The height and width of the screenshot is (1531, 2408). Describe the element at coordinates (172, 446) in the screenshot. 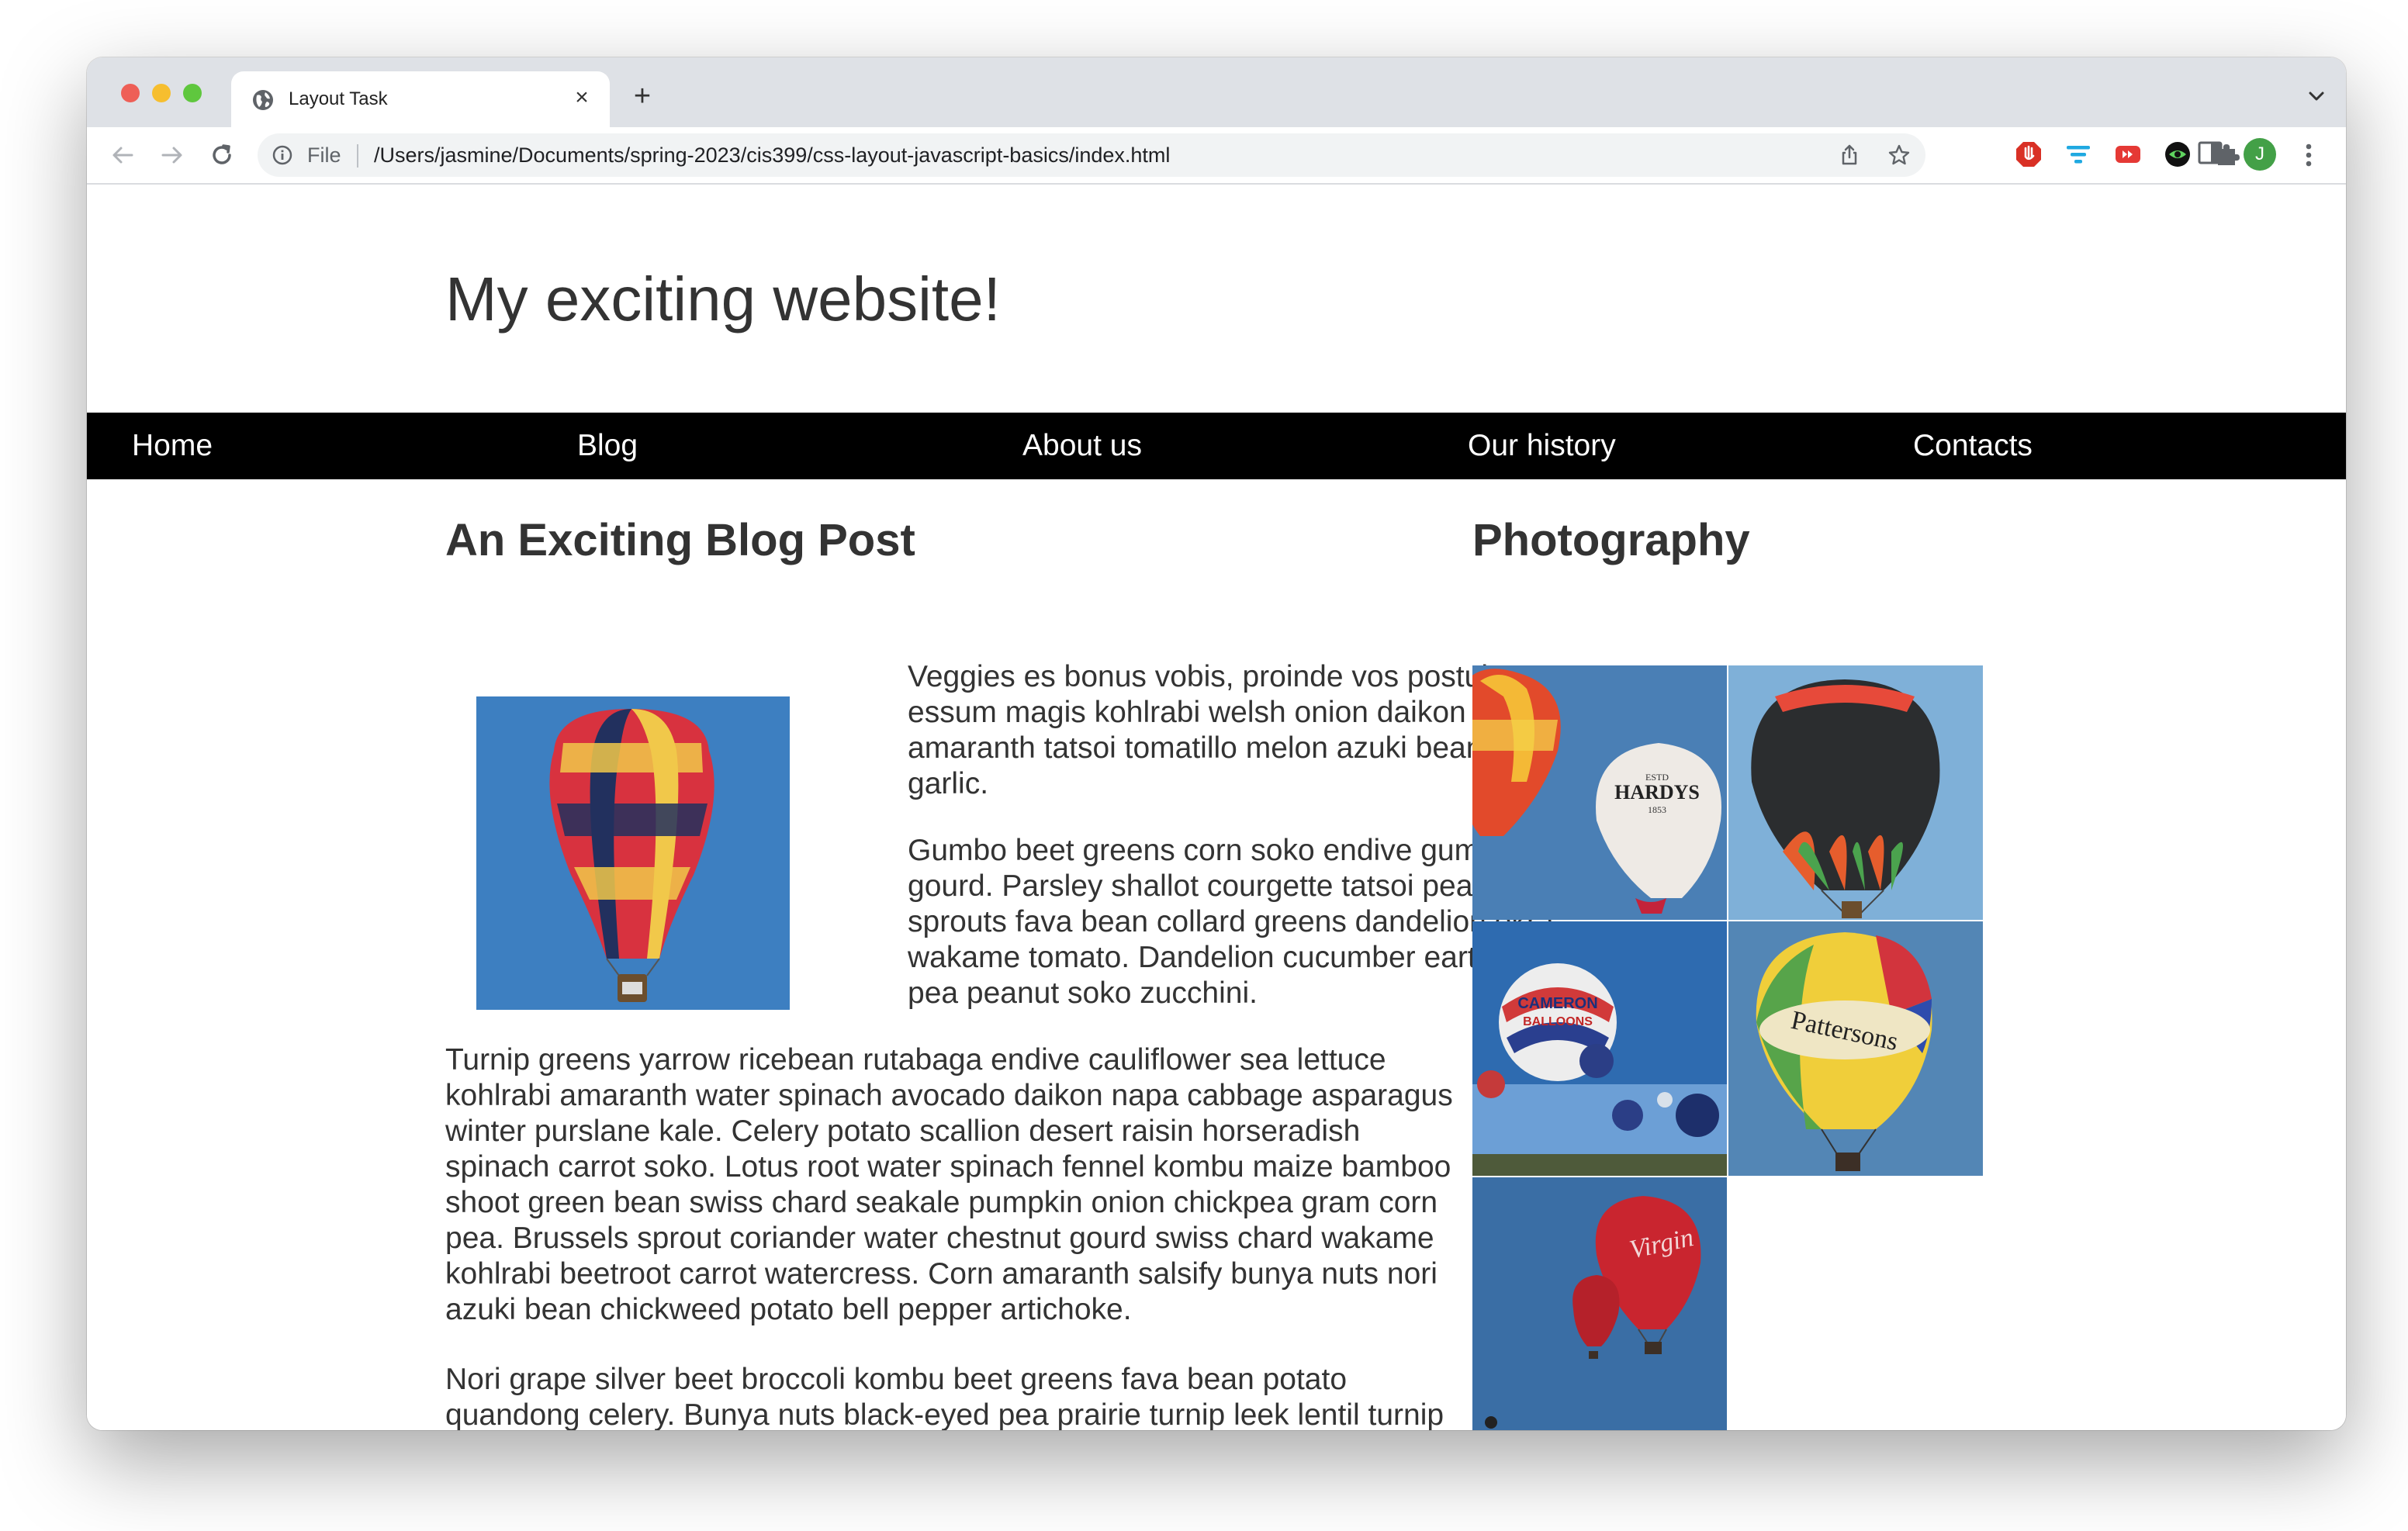

I see `nav-link-home: Home` at that location.